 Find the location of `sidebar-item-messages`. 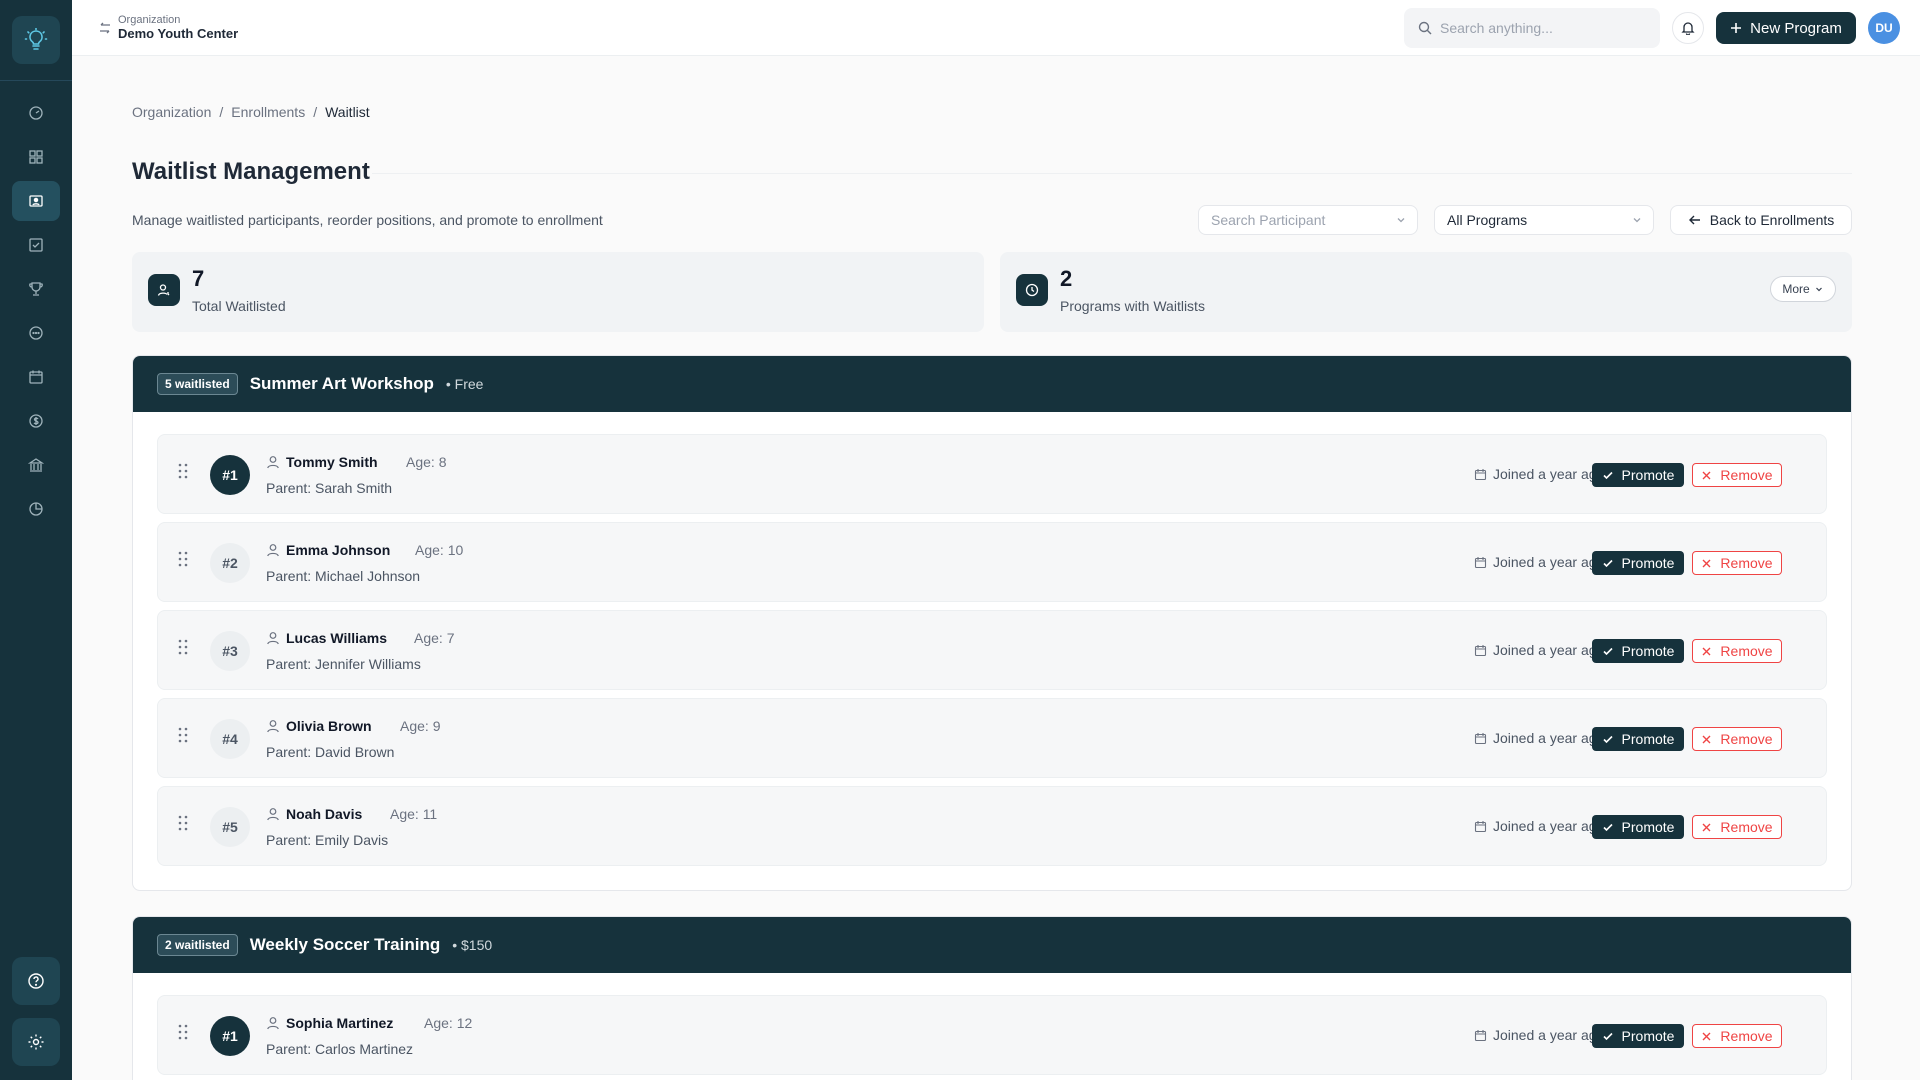

sidebar-item-messages is located at coordinates (36, 333).